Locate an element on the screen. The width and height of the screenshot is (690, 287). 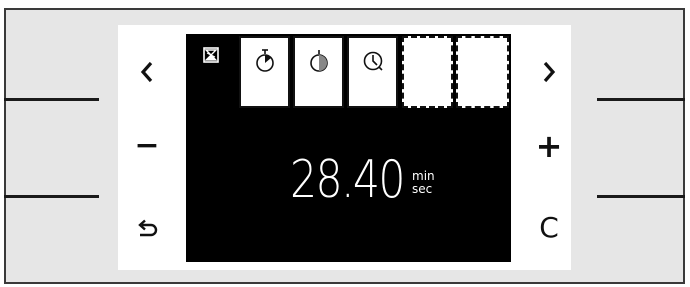
time-readout: 28.40 min sec is located at coordinates (348, 180).